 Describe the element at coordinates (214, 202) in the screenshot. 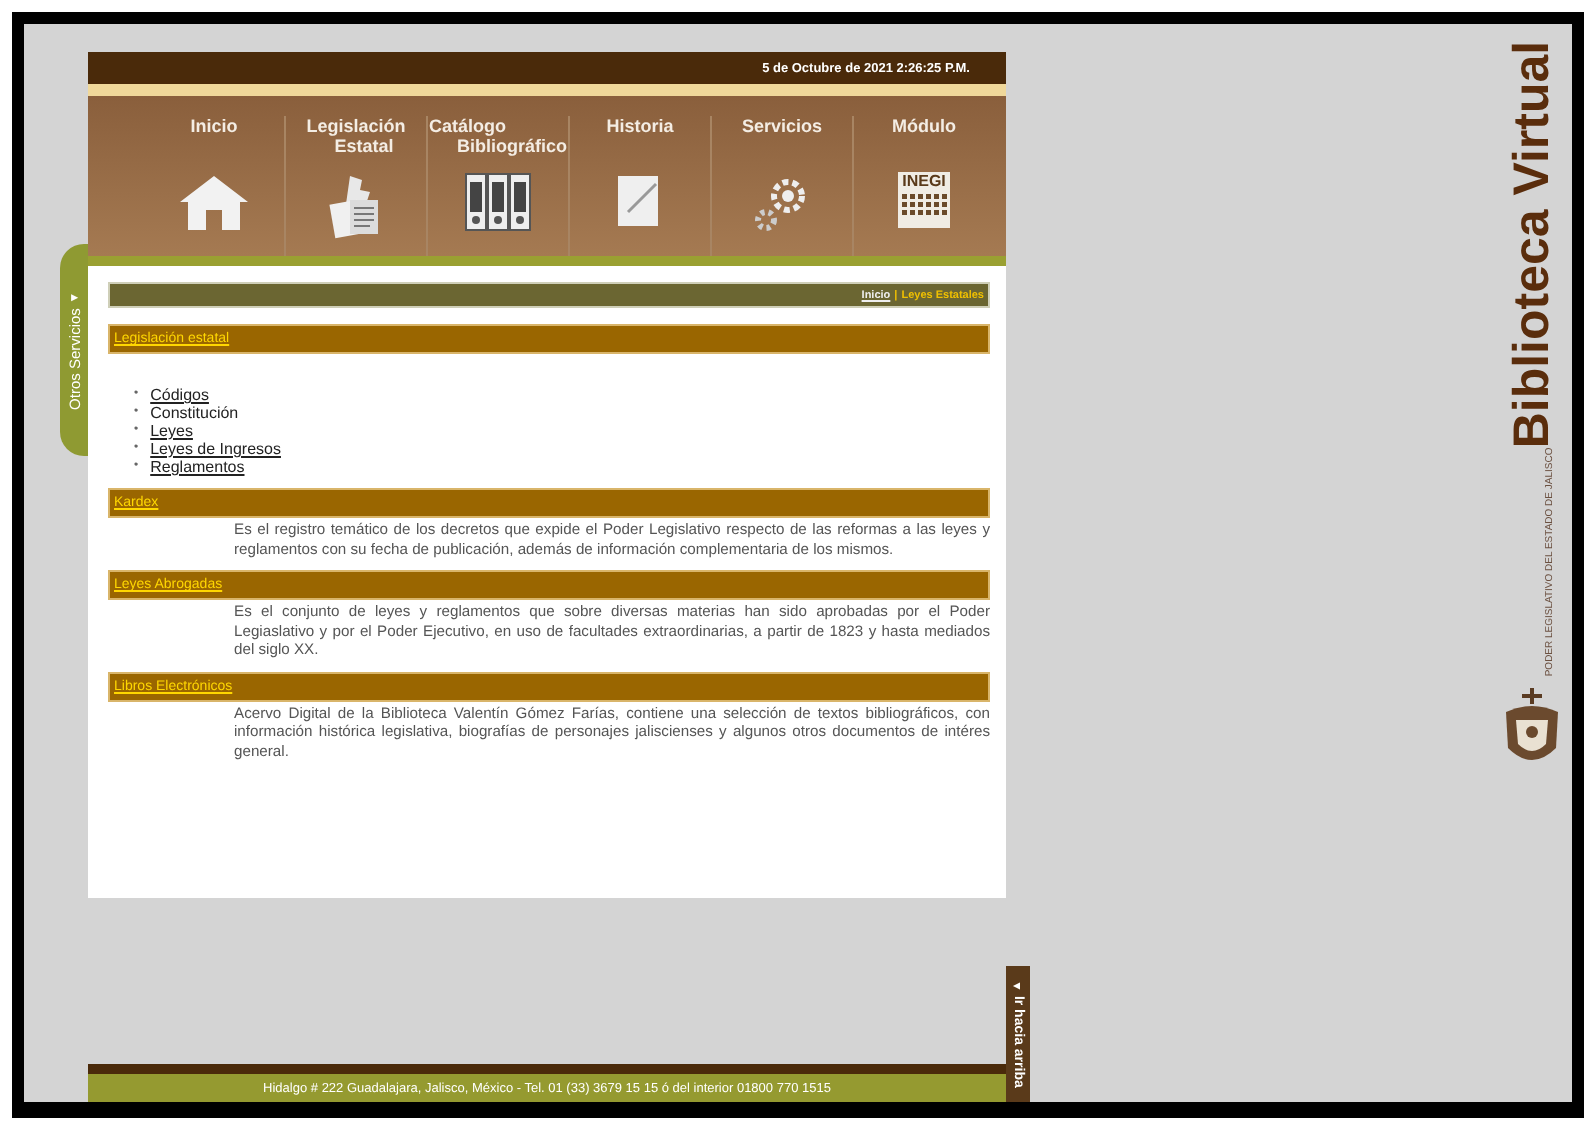

I see `house-icon` at that location.